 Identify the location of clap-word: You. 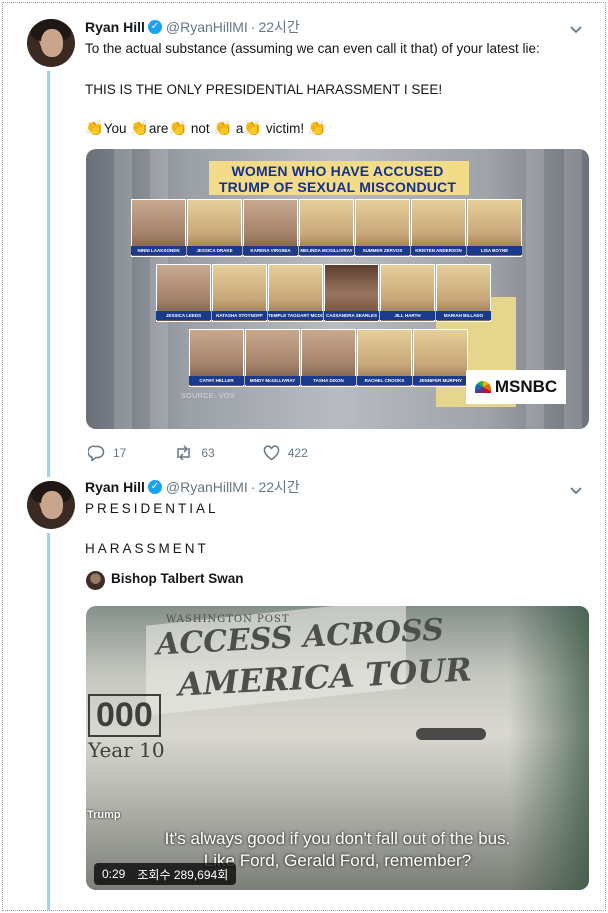
(115, 128).